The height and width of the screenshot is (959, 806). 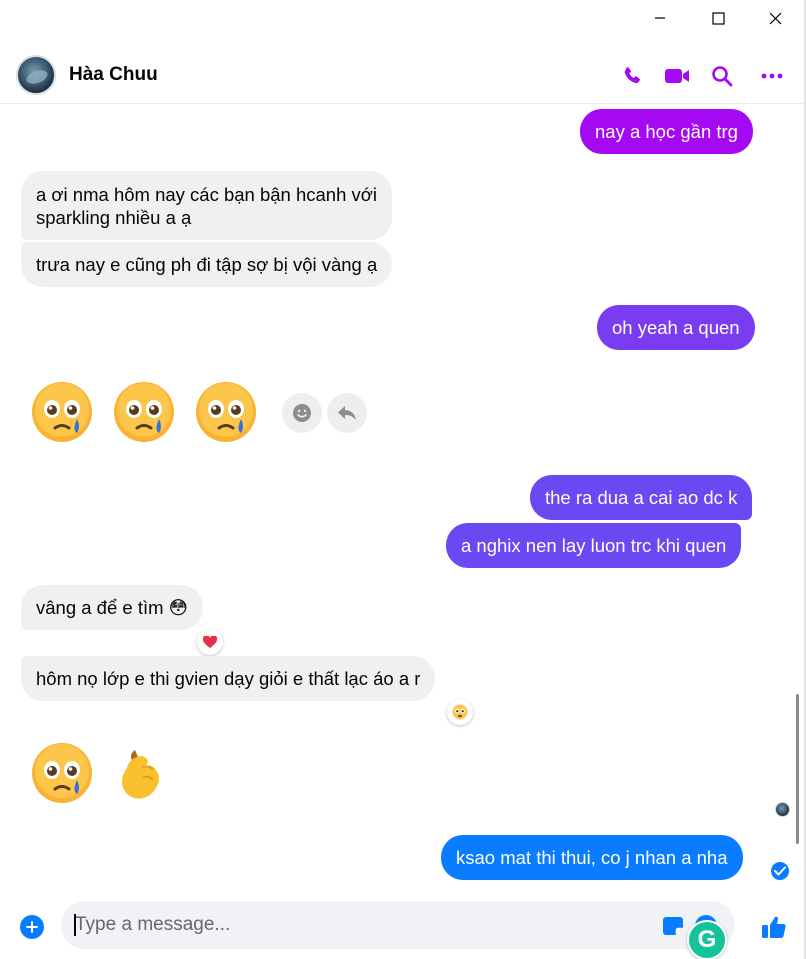 What do you see at coordinates (460, 712) in the screenshot?
I see `flushed-face-icon` at bounding box center [460, 712].